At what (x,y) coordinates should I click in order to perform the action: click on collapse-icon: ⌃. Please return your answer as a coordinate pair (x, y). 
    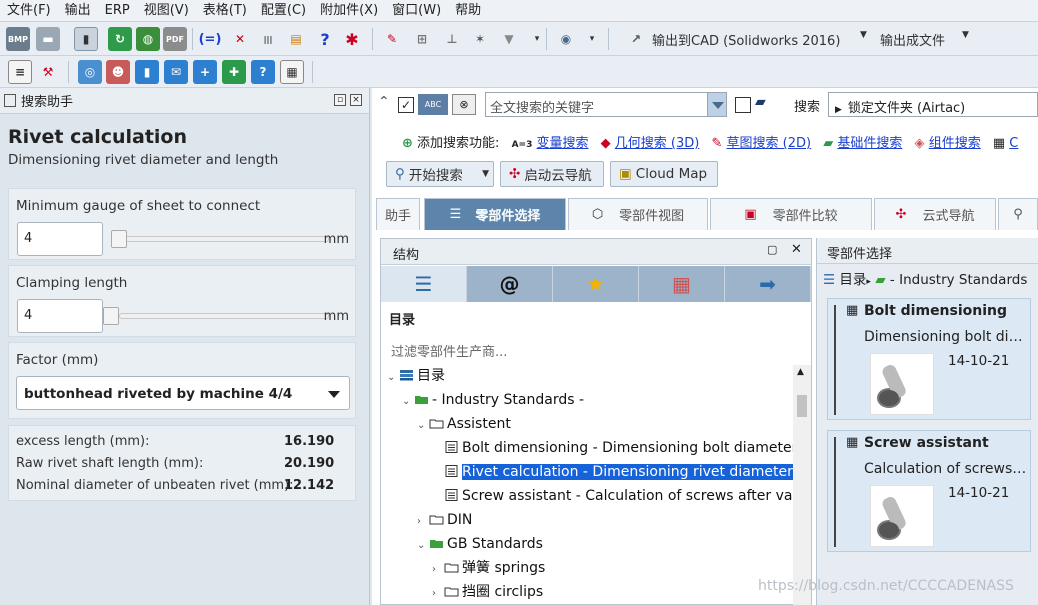
    Looking at the image, I should click on (384, 102).